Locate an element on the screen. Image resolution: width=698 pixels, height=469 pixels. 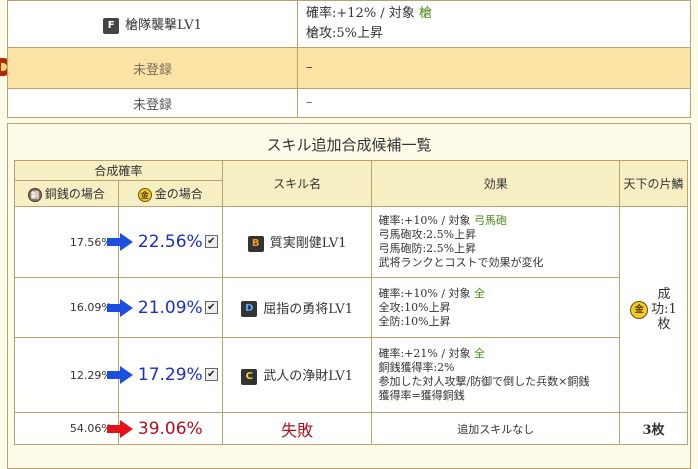
effect-header: 効果 is located at coordinates (496, 183).